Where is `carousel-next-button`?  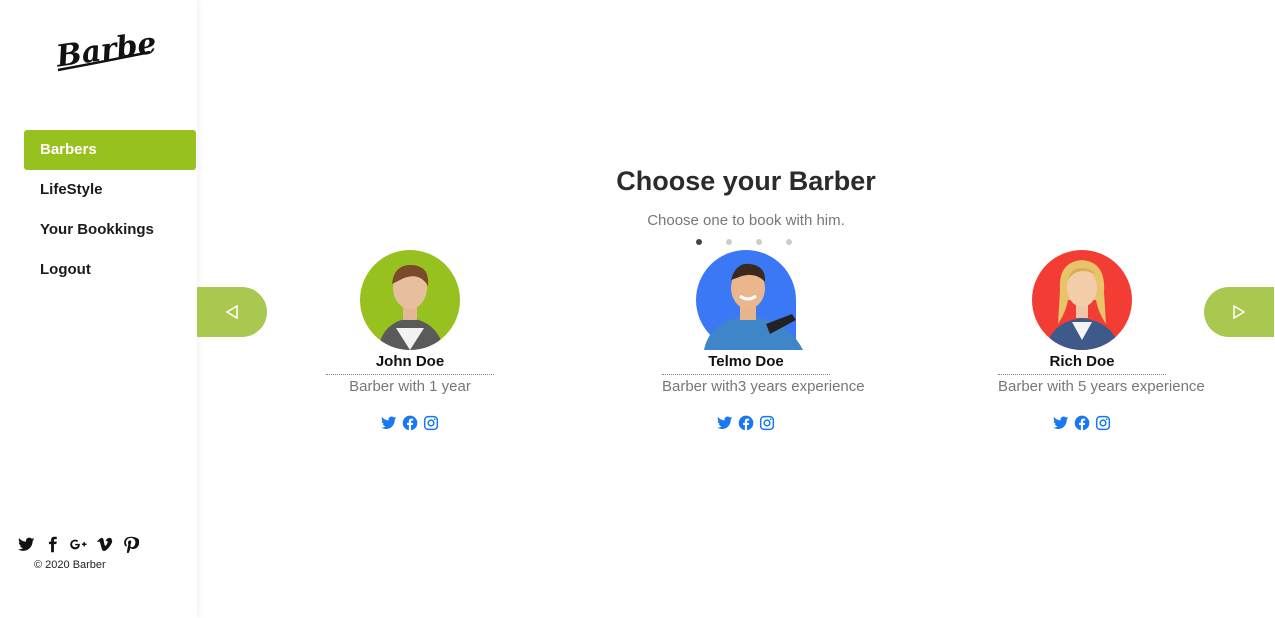 carousel-next-button is located at coordinates (1239, 312).